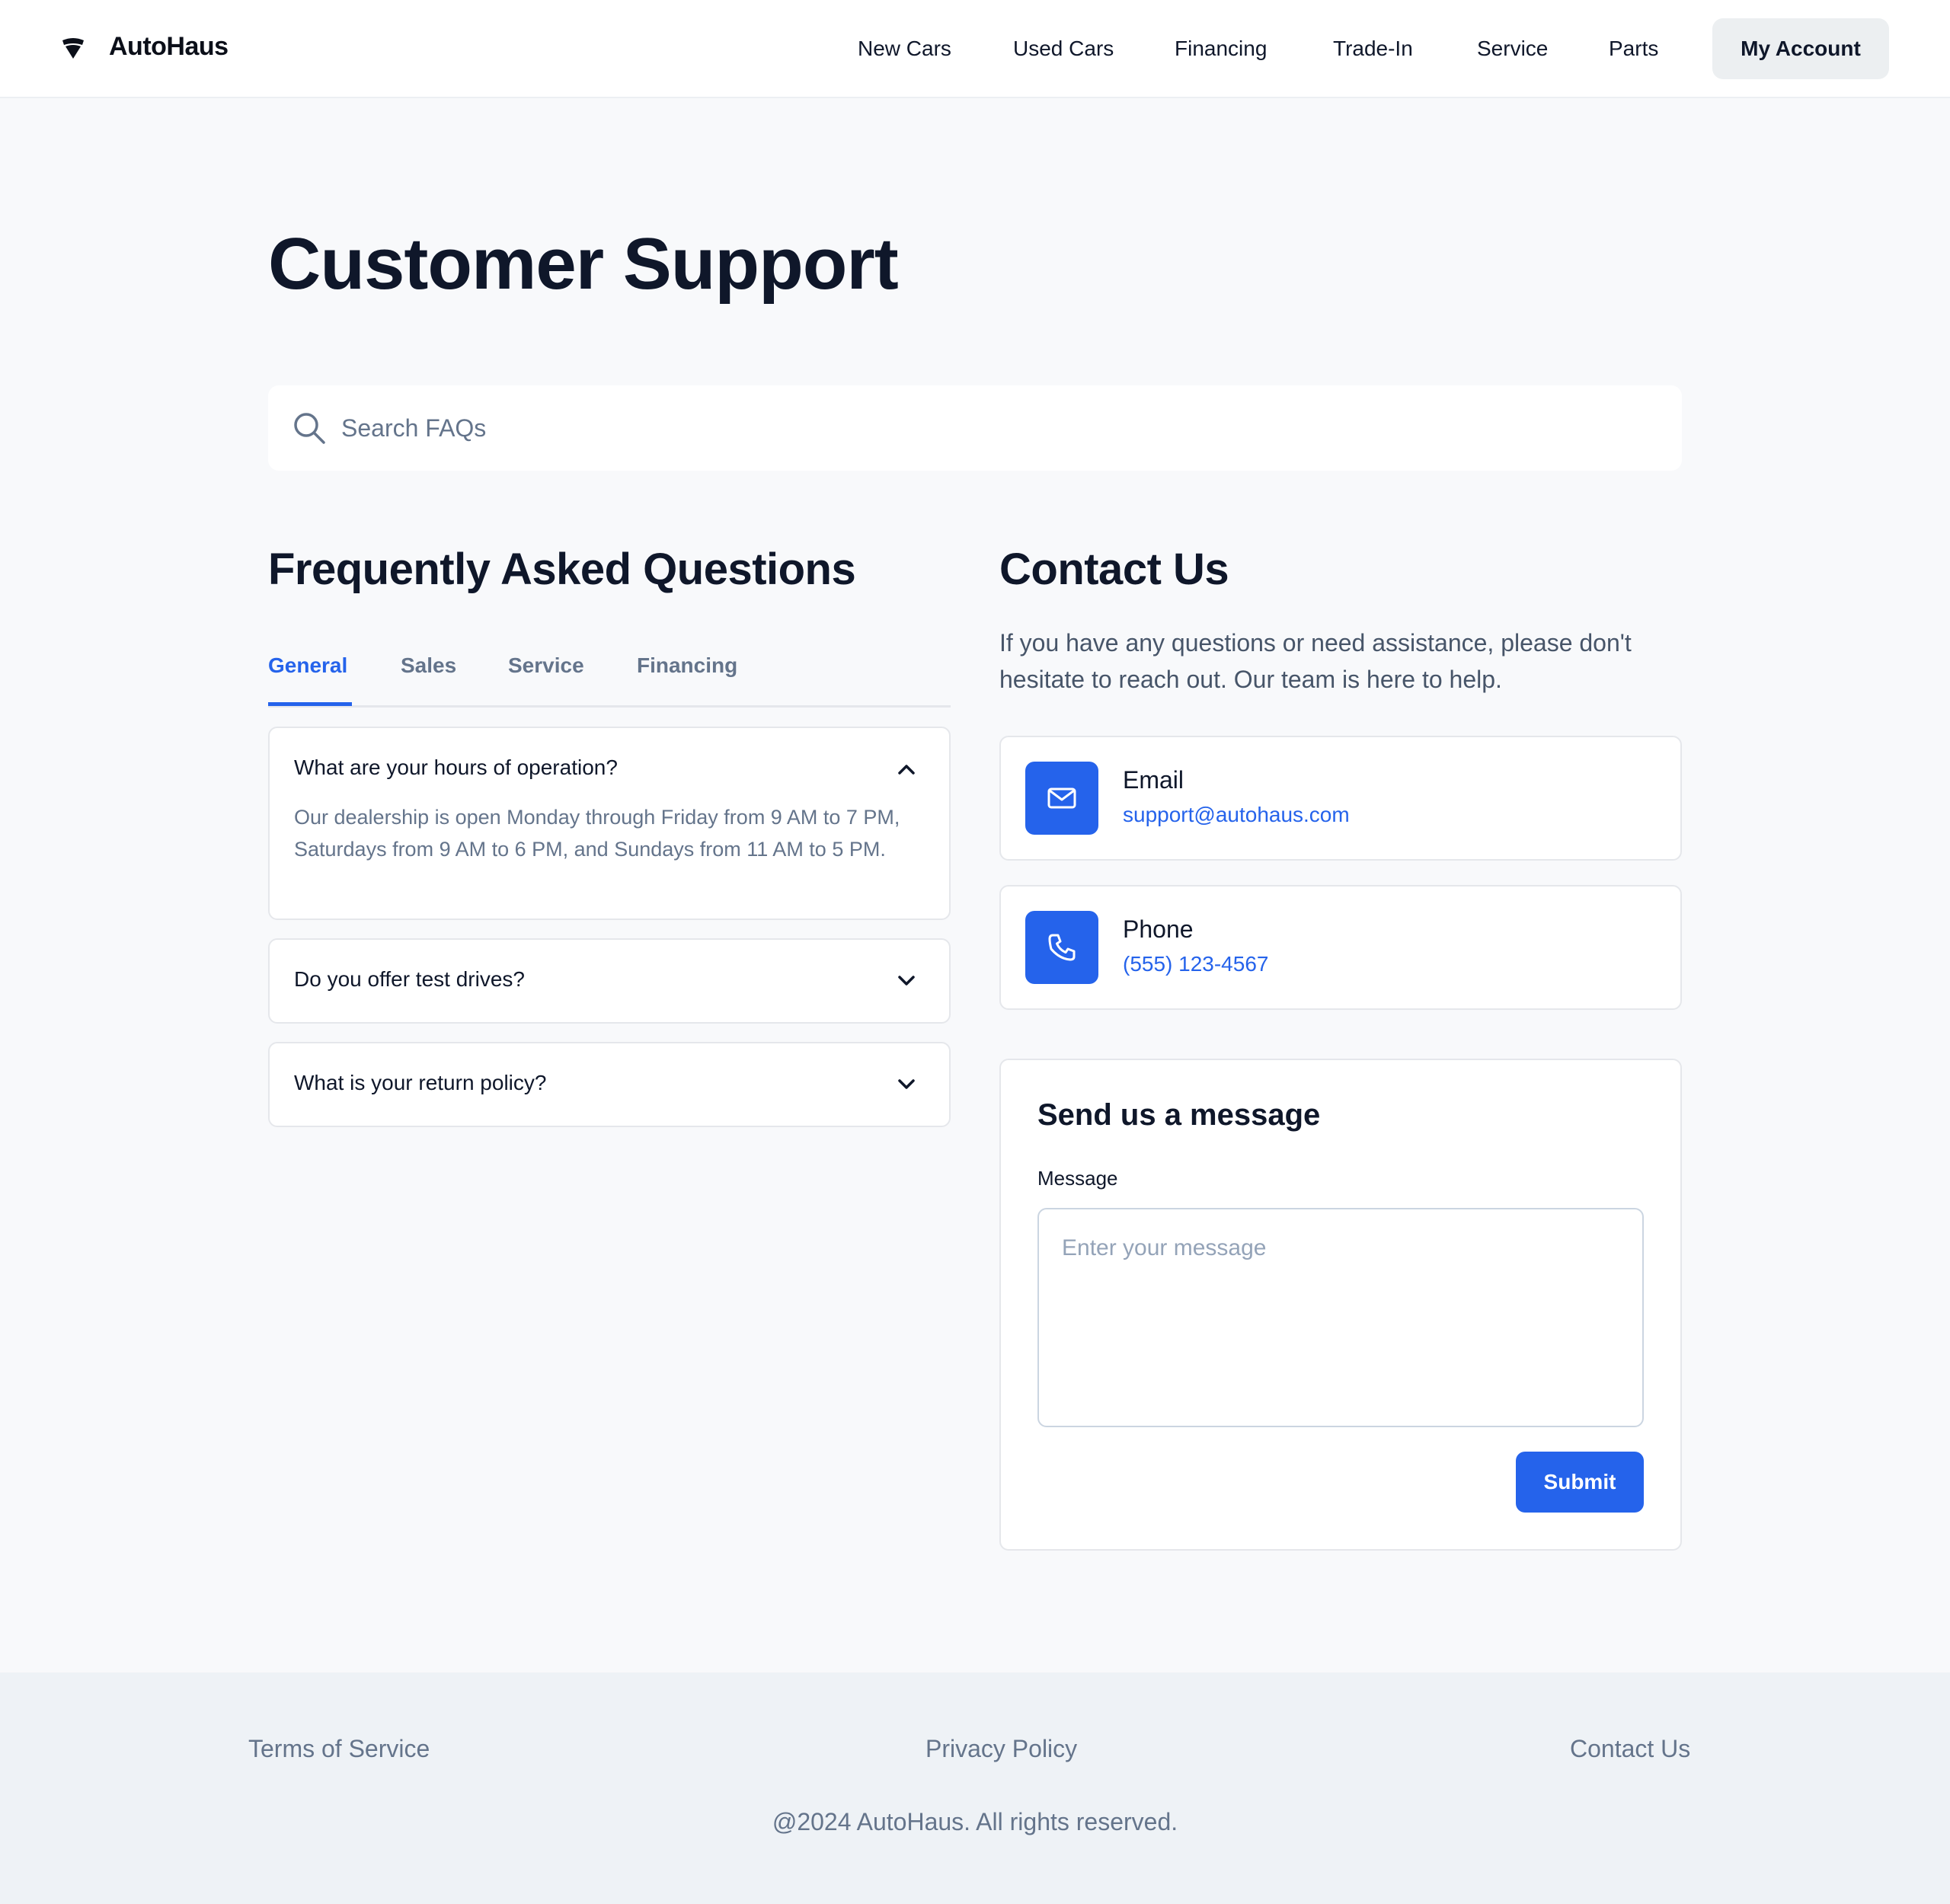 The height and width of the screenshot is (1904, 1950). I want to click on phone-link: (555) 123-4567, so click(1195, 964).